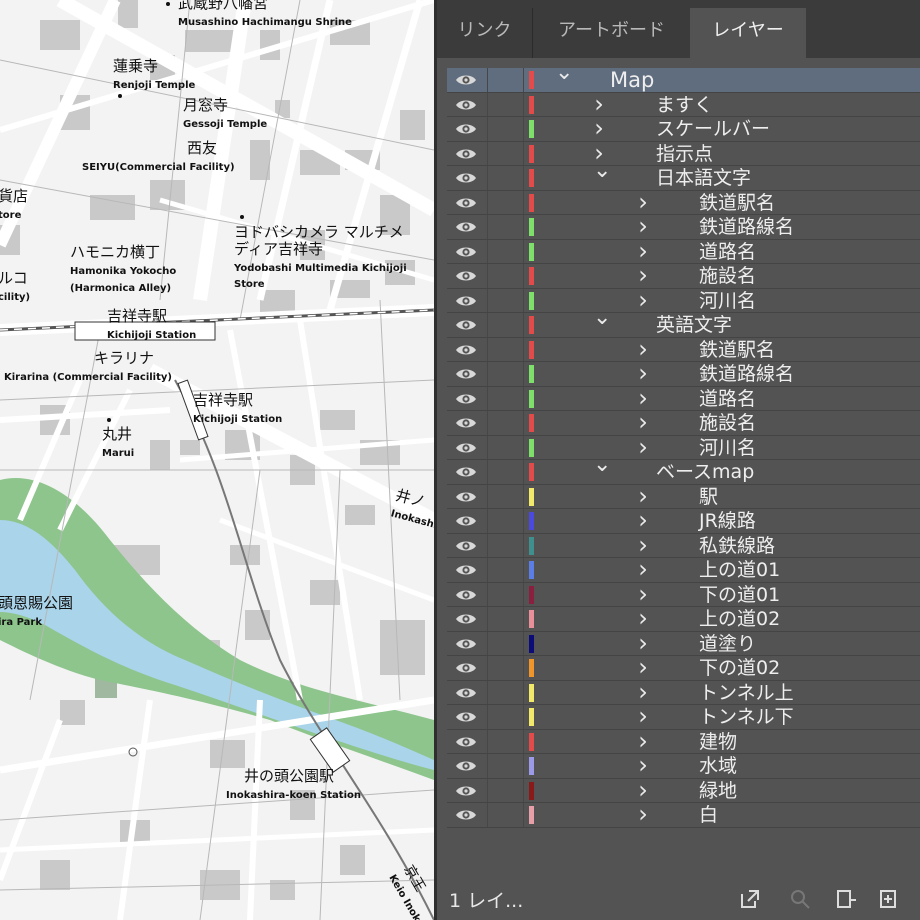  Describe the element at coordinates (718, 742) in the screenshot. I see `layer-name: 建物` at that location.